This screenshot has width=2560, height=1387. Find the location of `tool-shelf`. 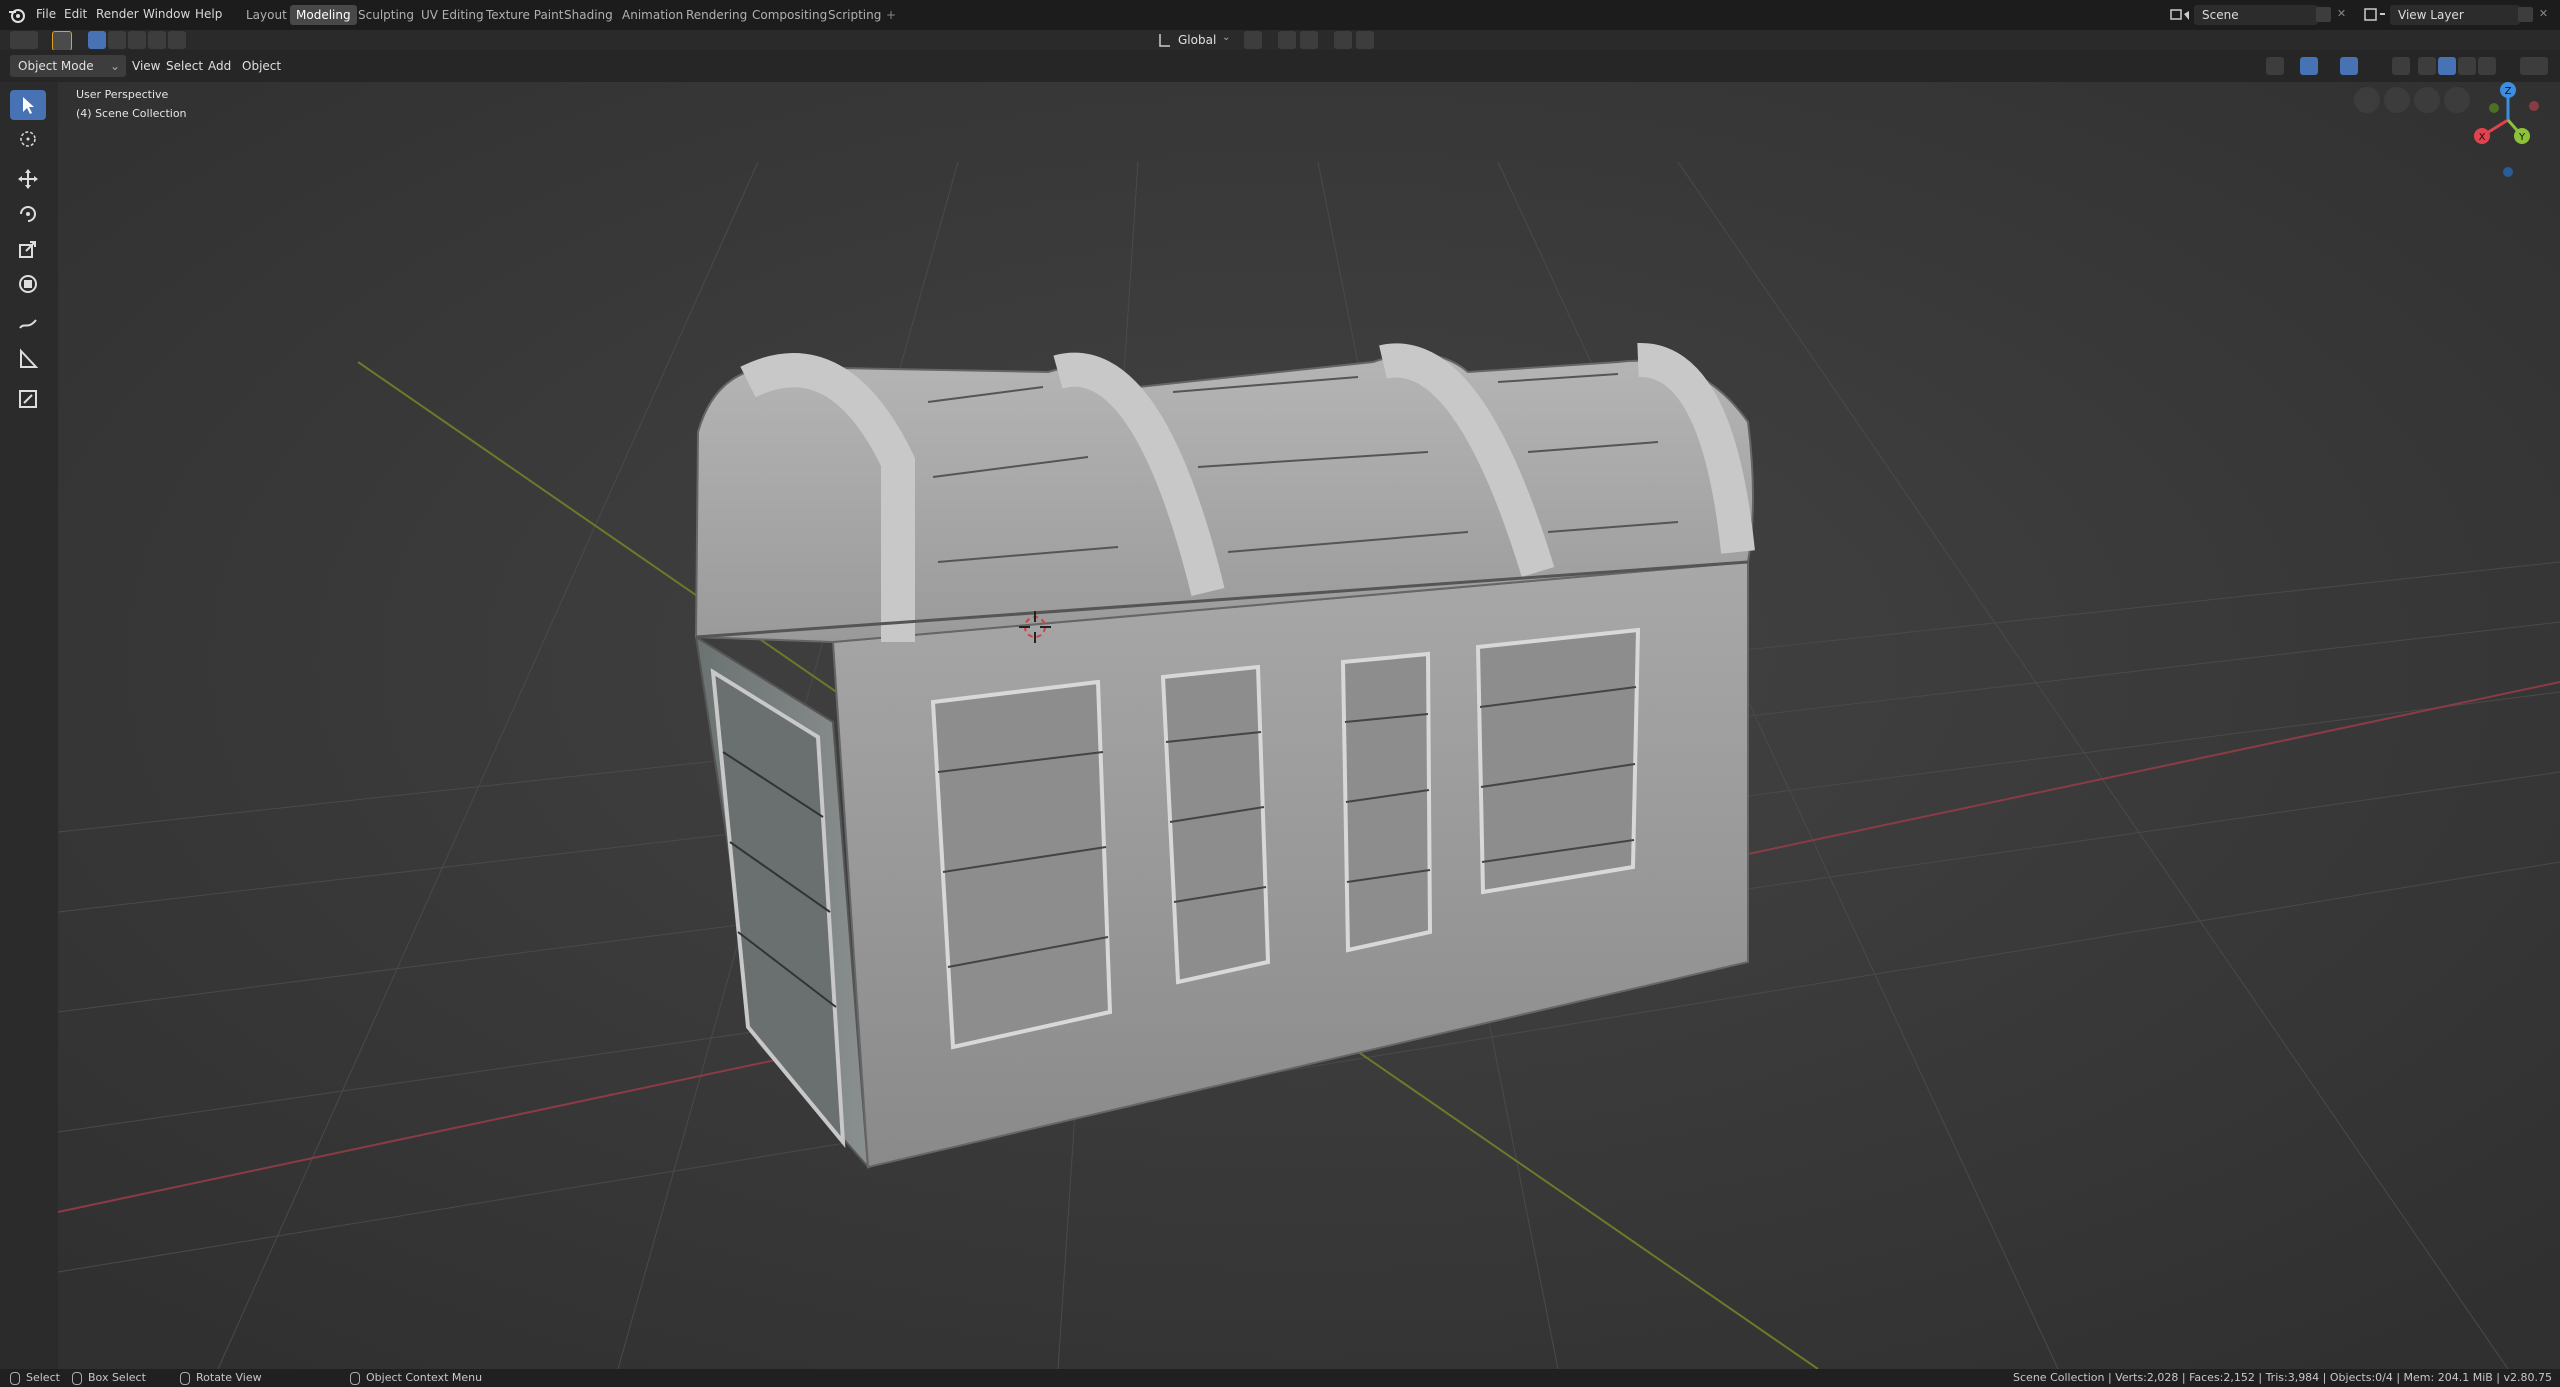

tool-shelf is located at coordinates (29, 725).